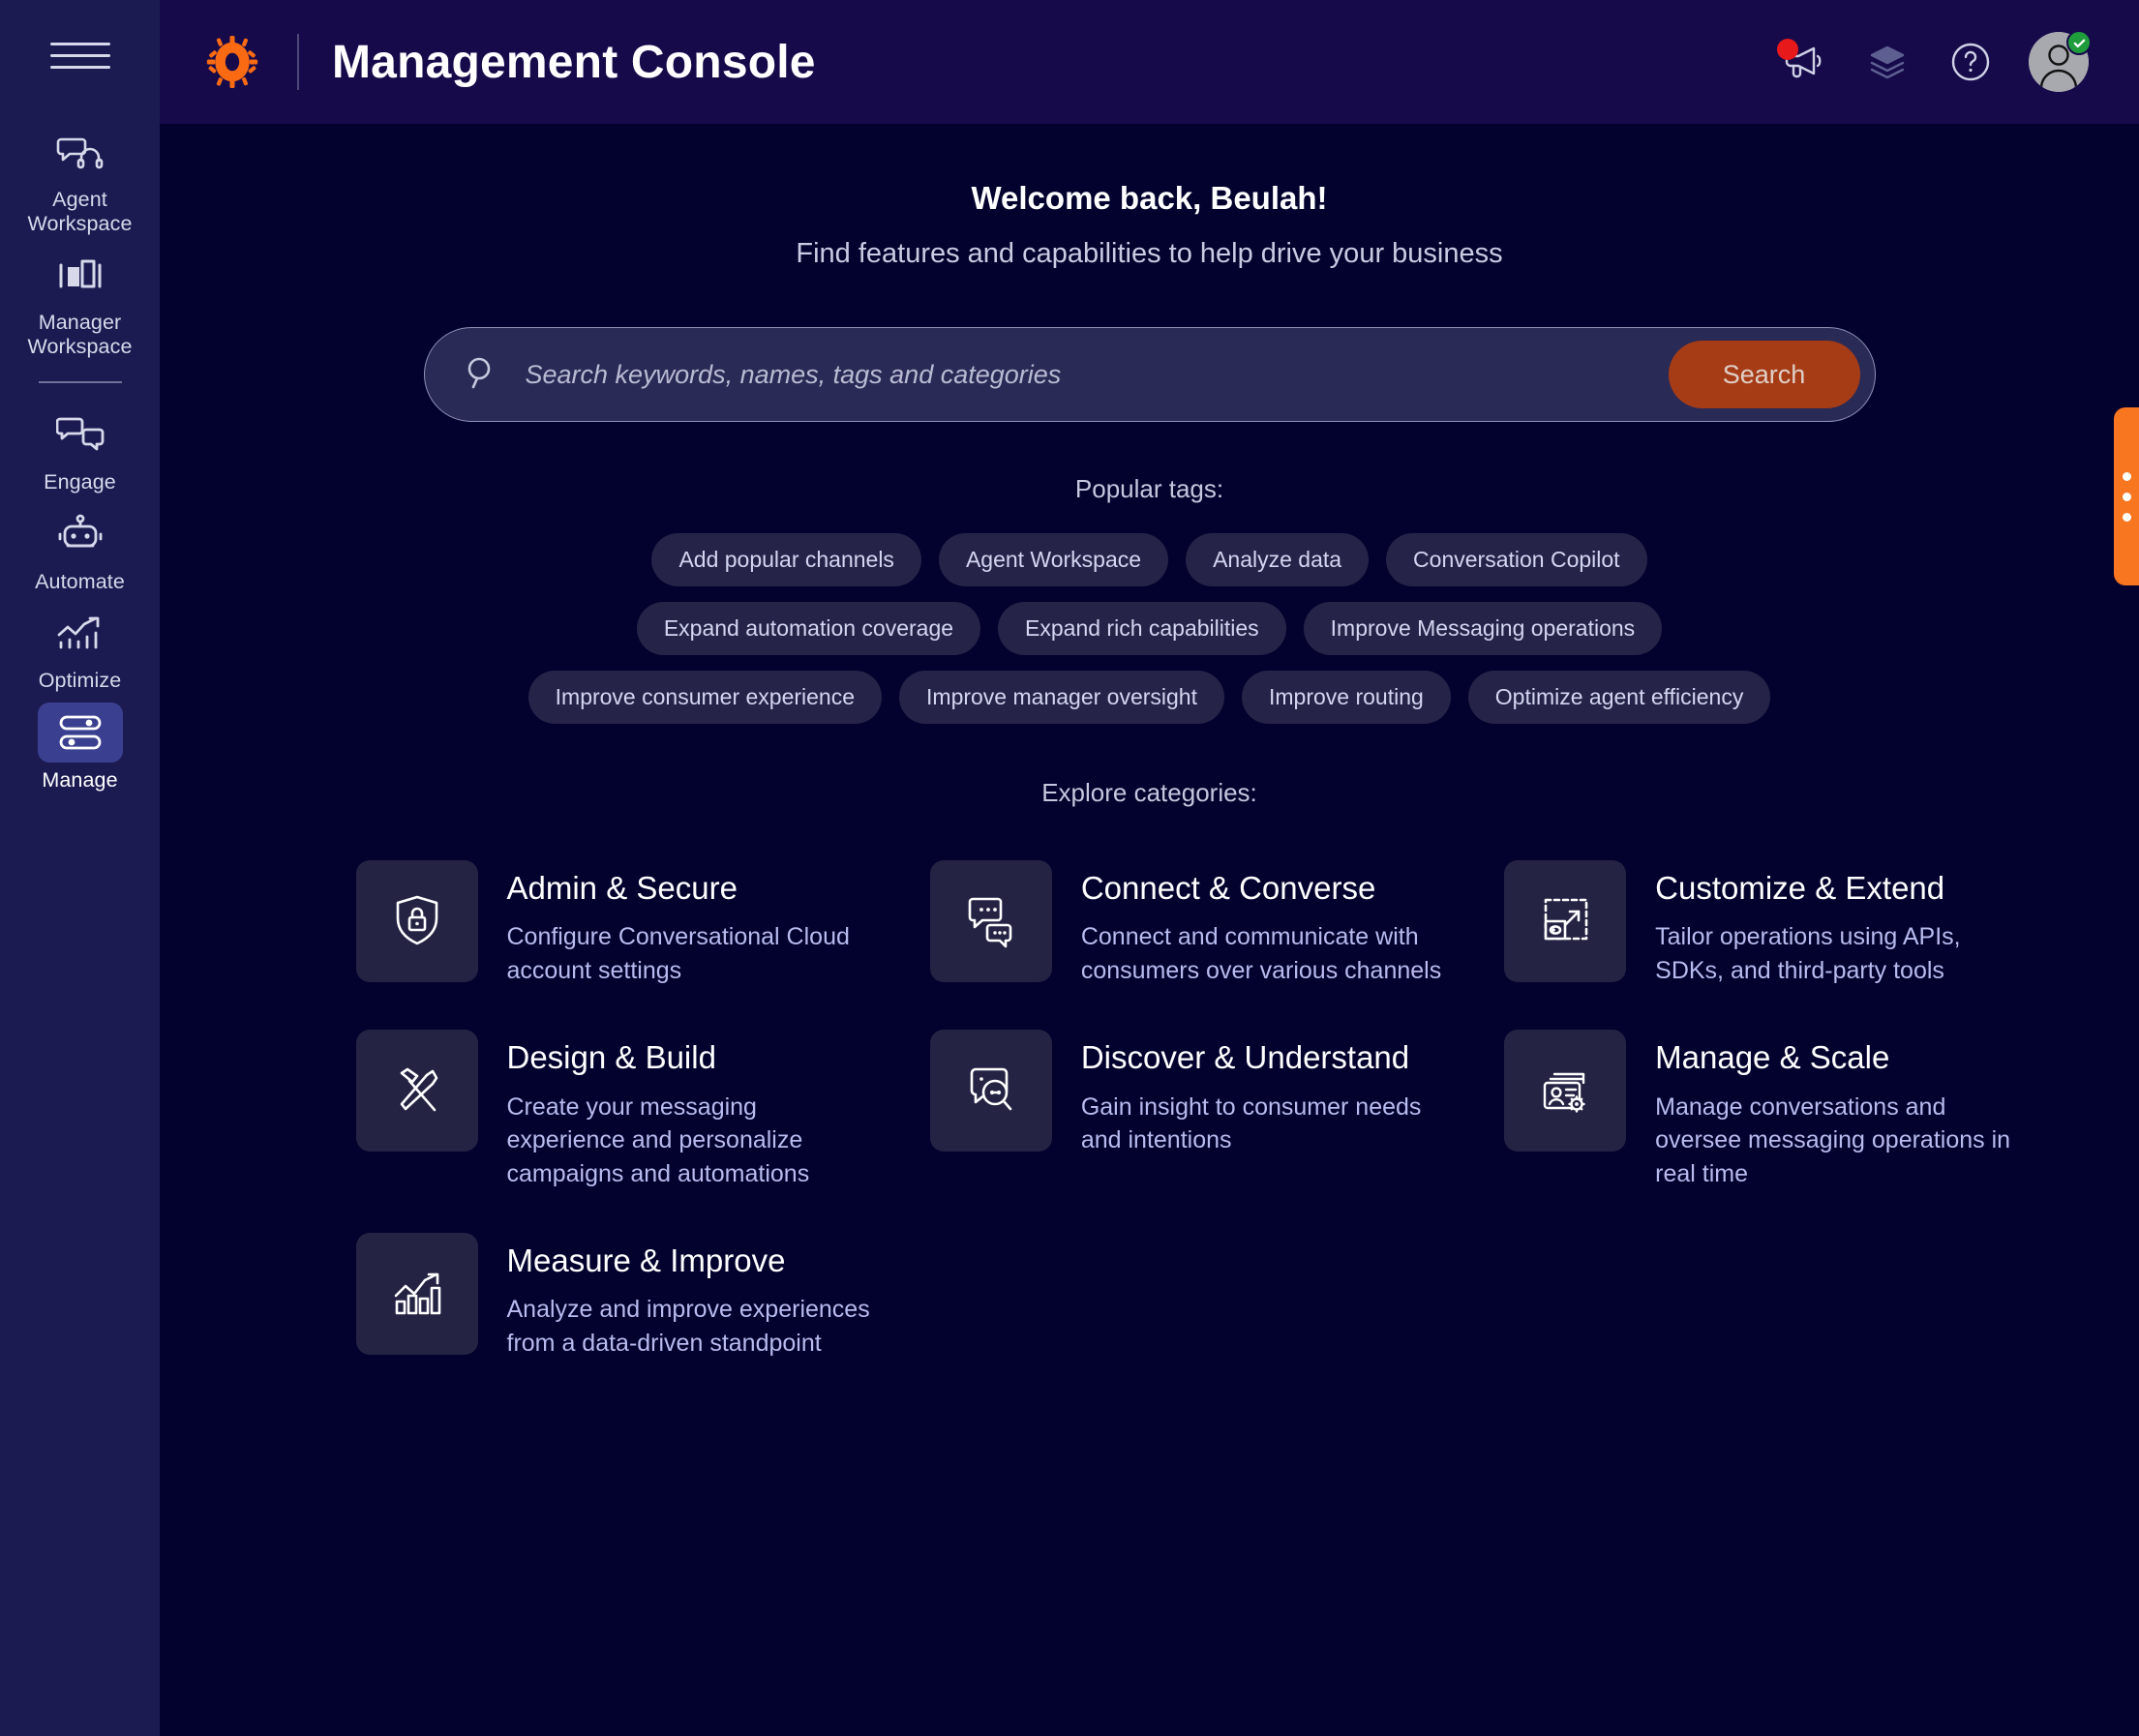 The height and width of the screenshot is (1736, 2139). What do you see at coordinates (1565, 1091) in the screenshot?
I see `user-cards-gear-icon` at bounding box center [1565, 1091].